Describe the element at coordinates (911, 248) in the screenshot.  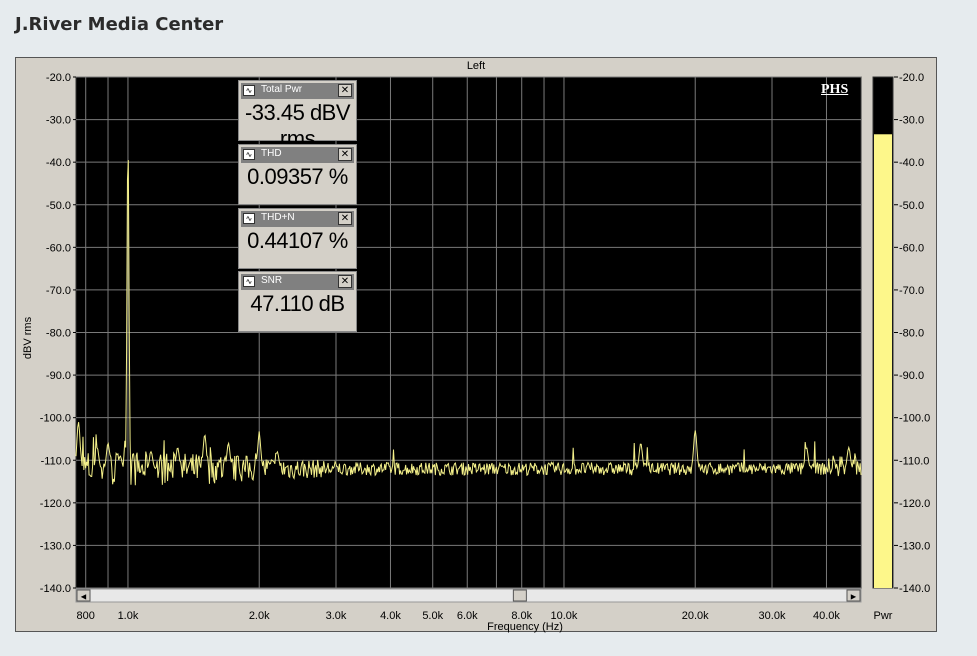
I see `meter-tick-label: -60.0` at that location.